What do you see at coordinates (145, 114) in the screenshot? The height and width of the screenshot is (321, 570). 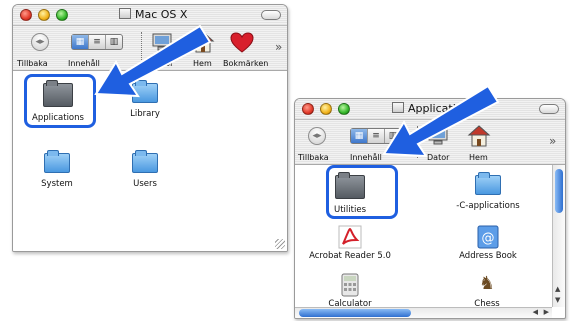 I see `library-label: Library` at bounding box center [145, 114].